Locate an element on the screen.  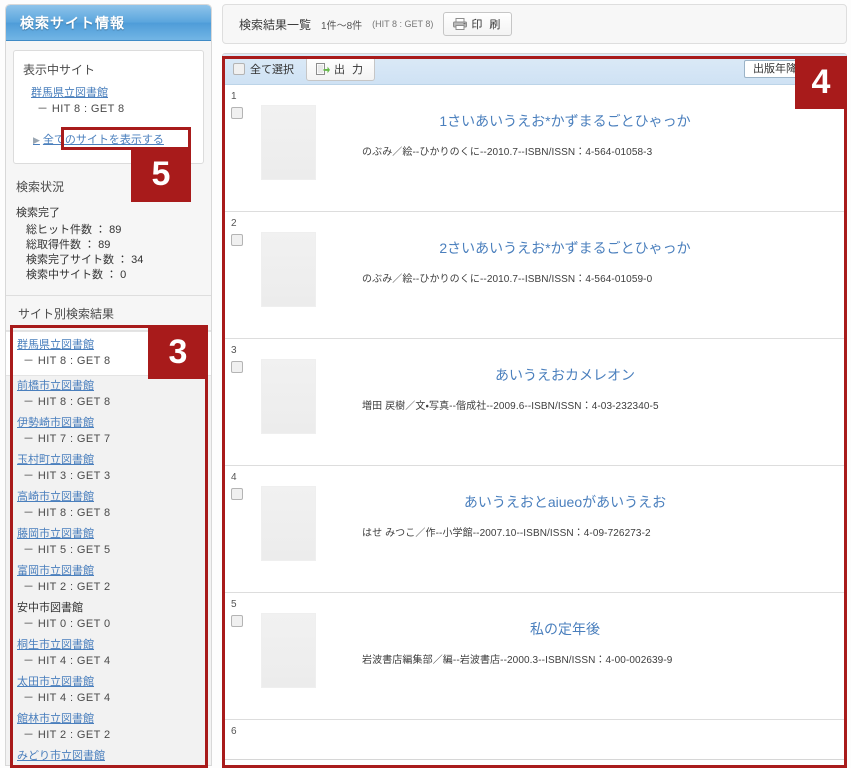
record-number: 6 is located at coordinates (234, 731).